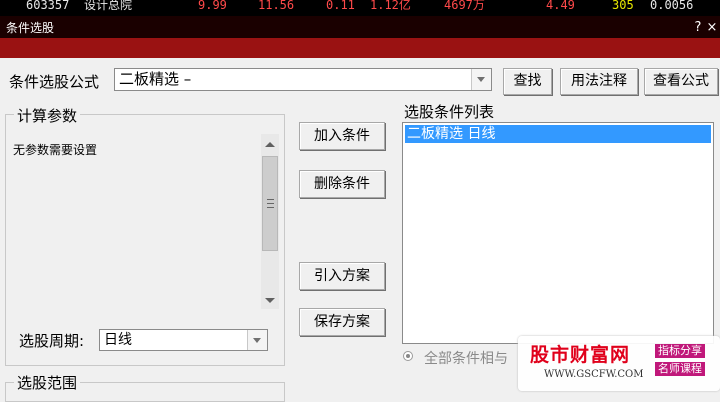  What do you see at coordinates (599, 81) in the screenshot?
I see `usage-notes-button: 用法注释` at bounding box center [599, 81].